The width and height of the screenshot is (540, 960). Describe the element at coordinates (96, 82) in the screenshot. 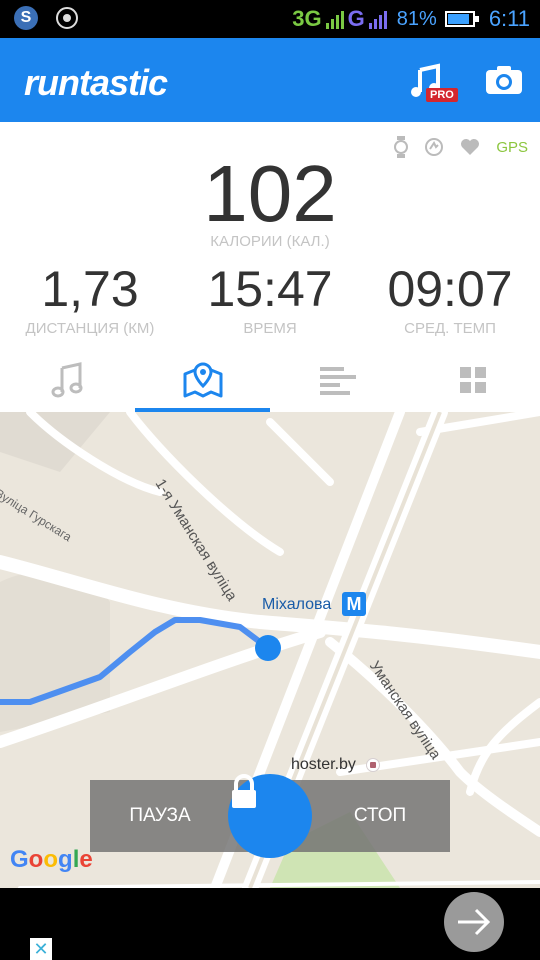

I see `app-logo: runtastic` at that location.